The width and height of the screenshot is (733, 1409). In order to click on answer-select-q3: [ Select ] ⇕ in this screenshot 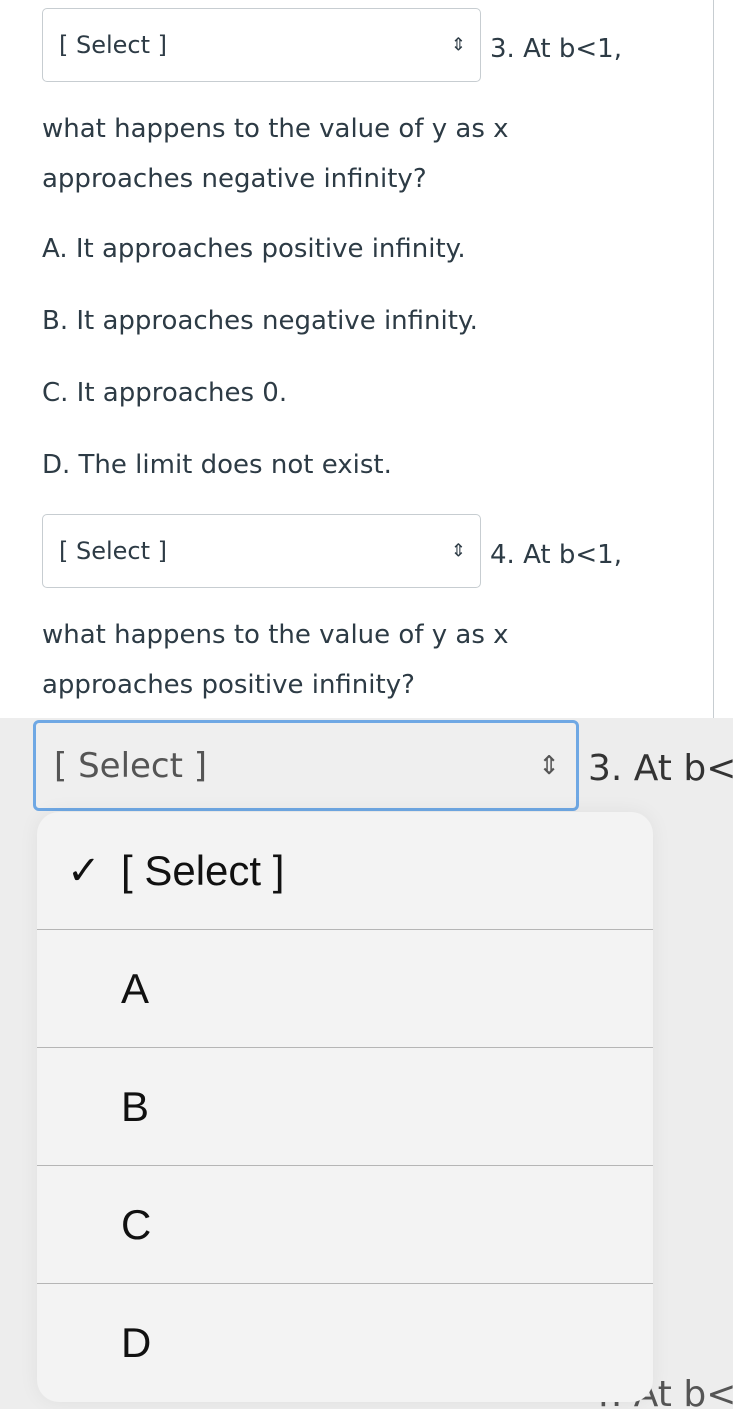, I will do `click(261, 45)`.